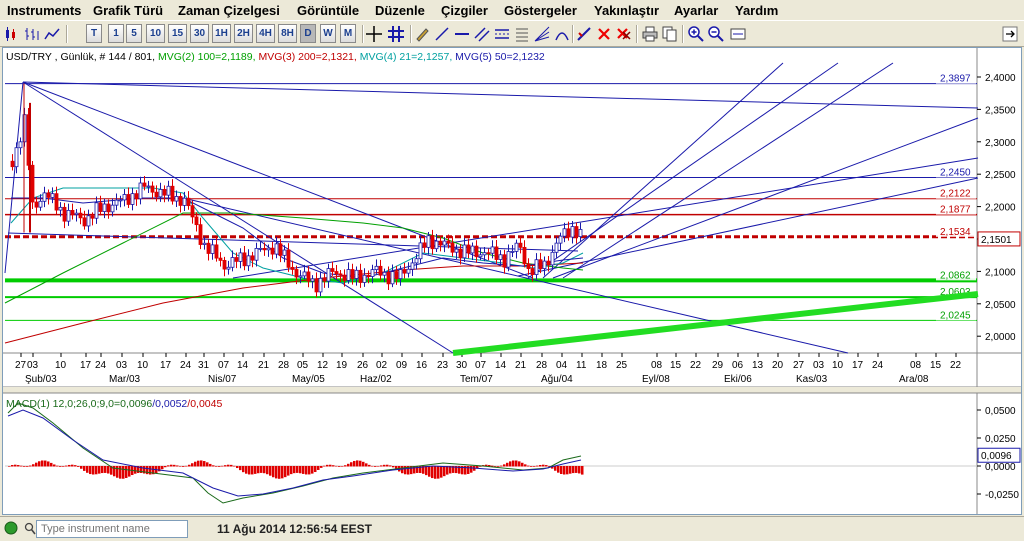 The height and width of the screenshot is (541, 1024). Describe the element at coordinates (715, 33) in the screenshot. I see `zoom-out-icon` at that location.